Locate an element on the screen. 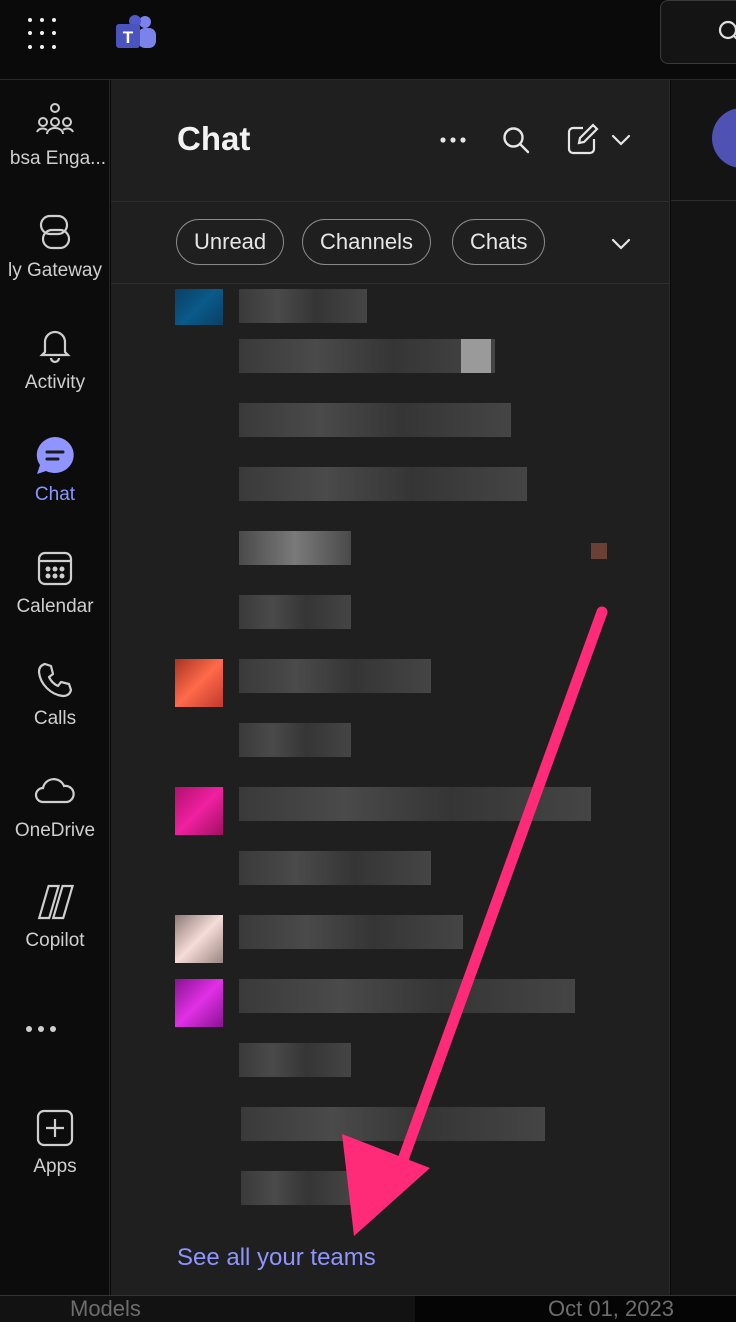  background-window-strip: Models Oct 01, 2023 is located at coordinates (368, 1308).